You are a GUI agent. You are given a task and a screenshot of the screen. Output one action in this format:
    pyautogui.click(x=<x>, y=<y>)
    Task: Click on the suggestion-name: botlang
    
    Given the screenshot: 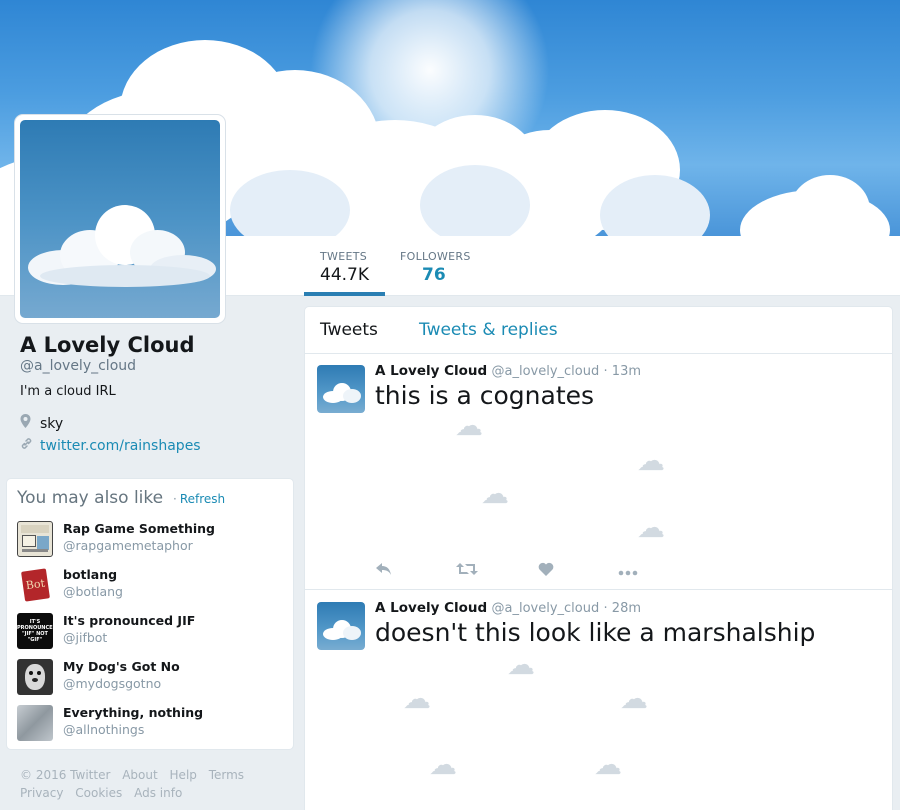 What is the action you would take?
    pyautogui.click(x=90, y=574)
    